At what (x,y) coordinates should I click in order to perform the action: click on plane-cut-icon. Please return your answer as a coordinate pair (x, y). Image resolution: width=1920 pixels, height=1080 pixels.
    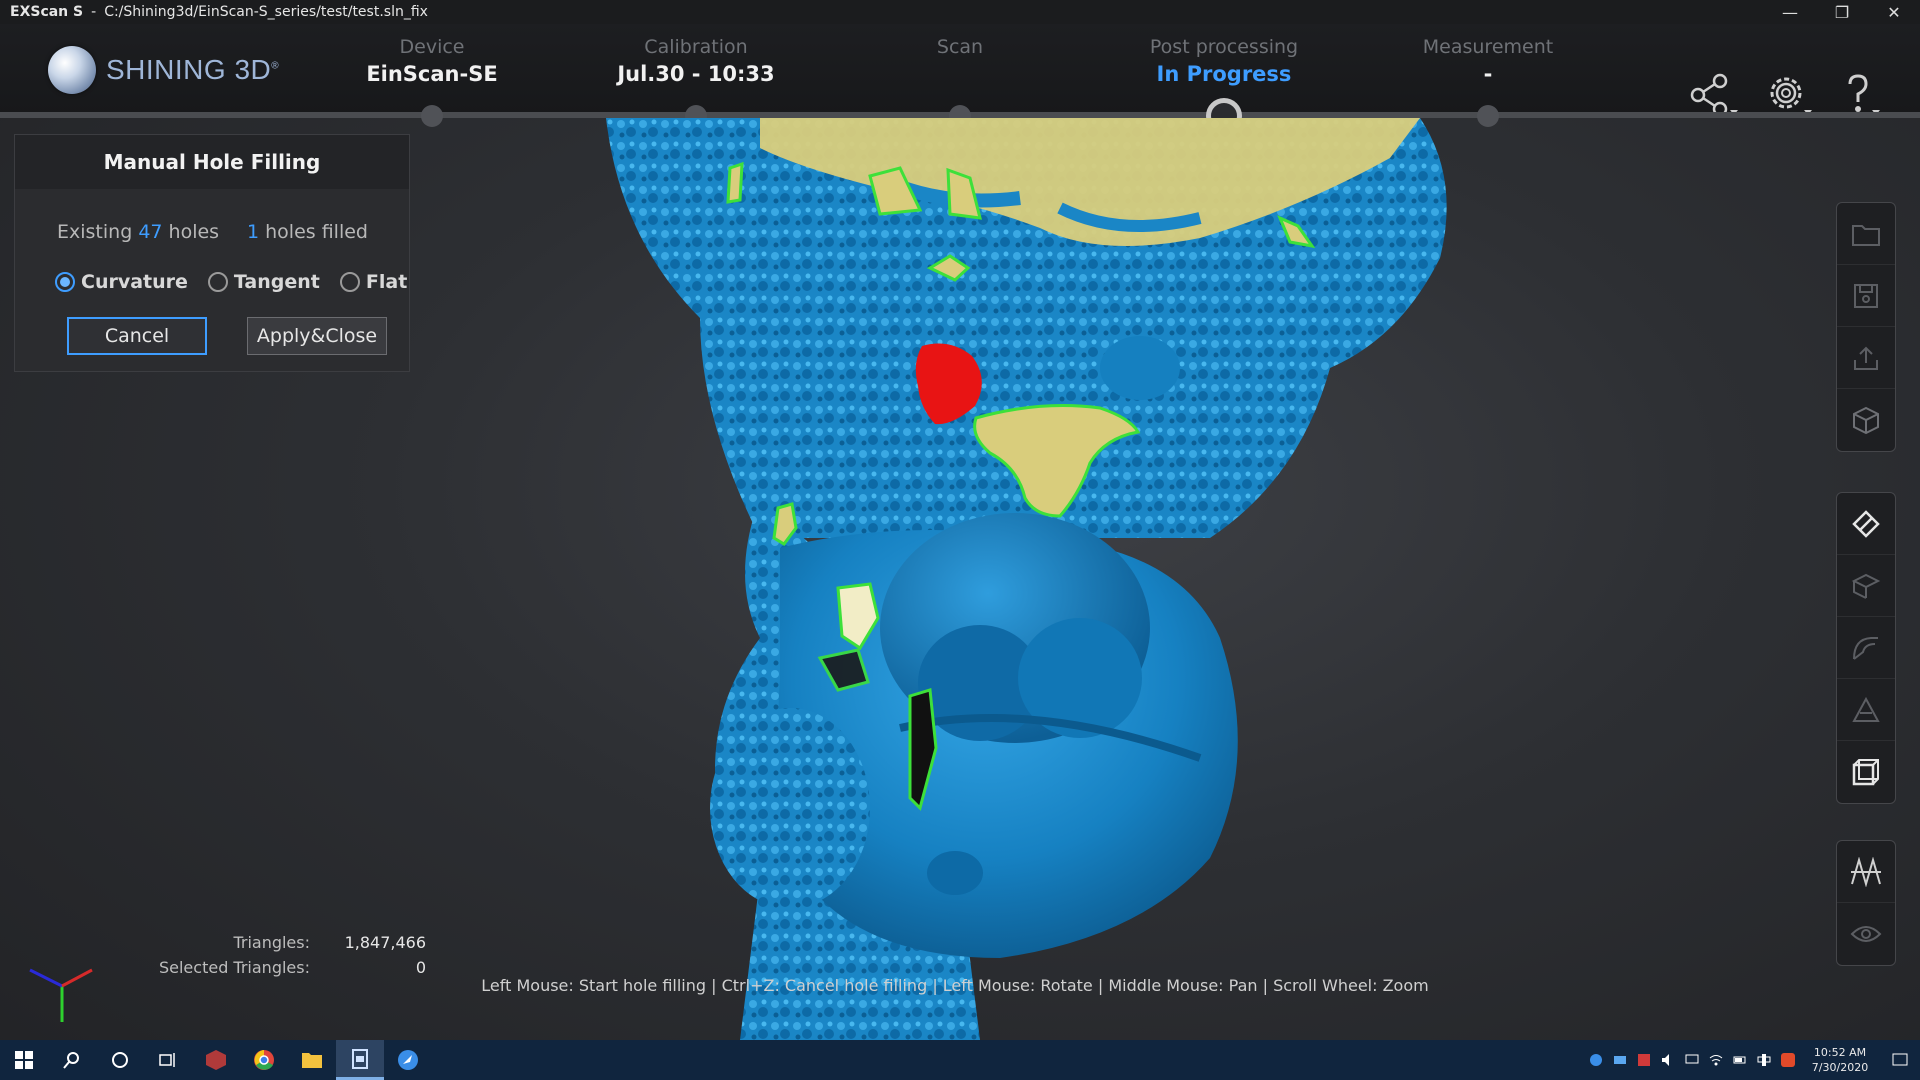
    Looking at the image, I should click on (1866, 586).